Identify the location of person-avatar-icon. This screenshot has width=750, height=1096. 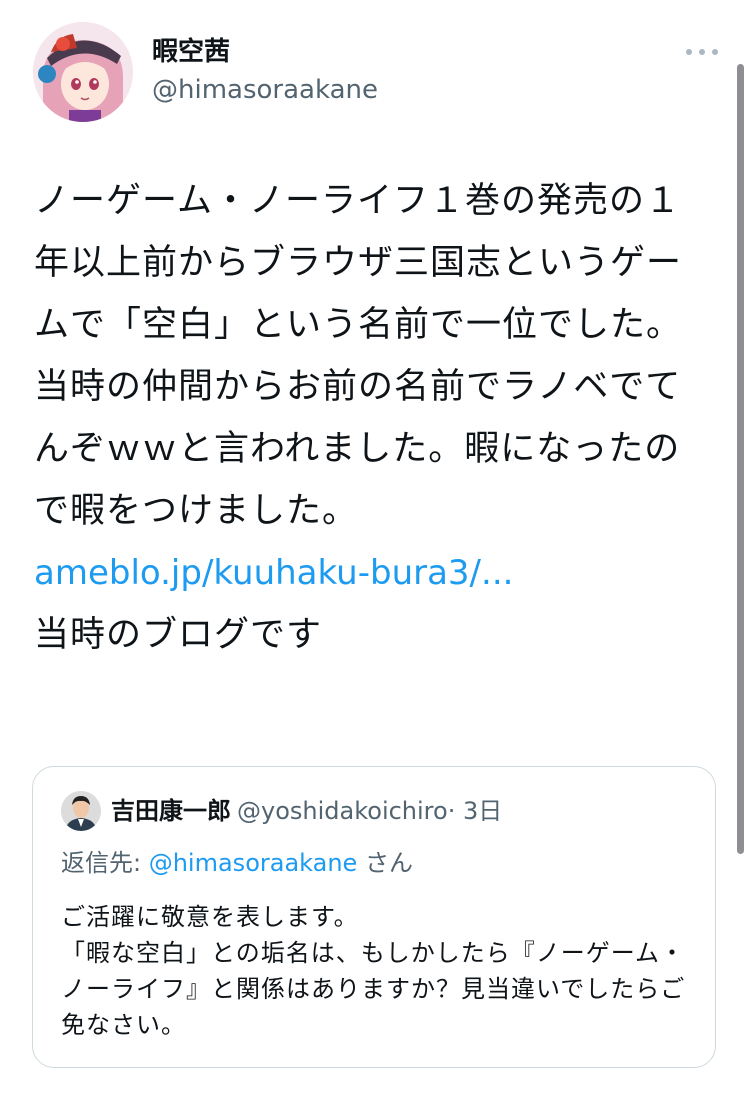
(81, 811).